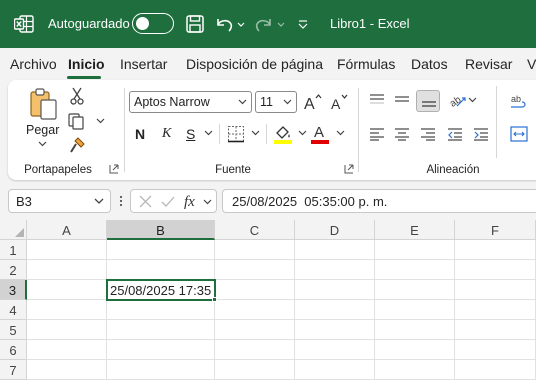  Describe the element at coordinates (13, 230) in the screenshot. I see `select-all-corner` at that location.